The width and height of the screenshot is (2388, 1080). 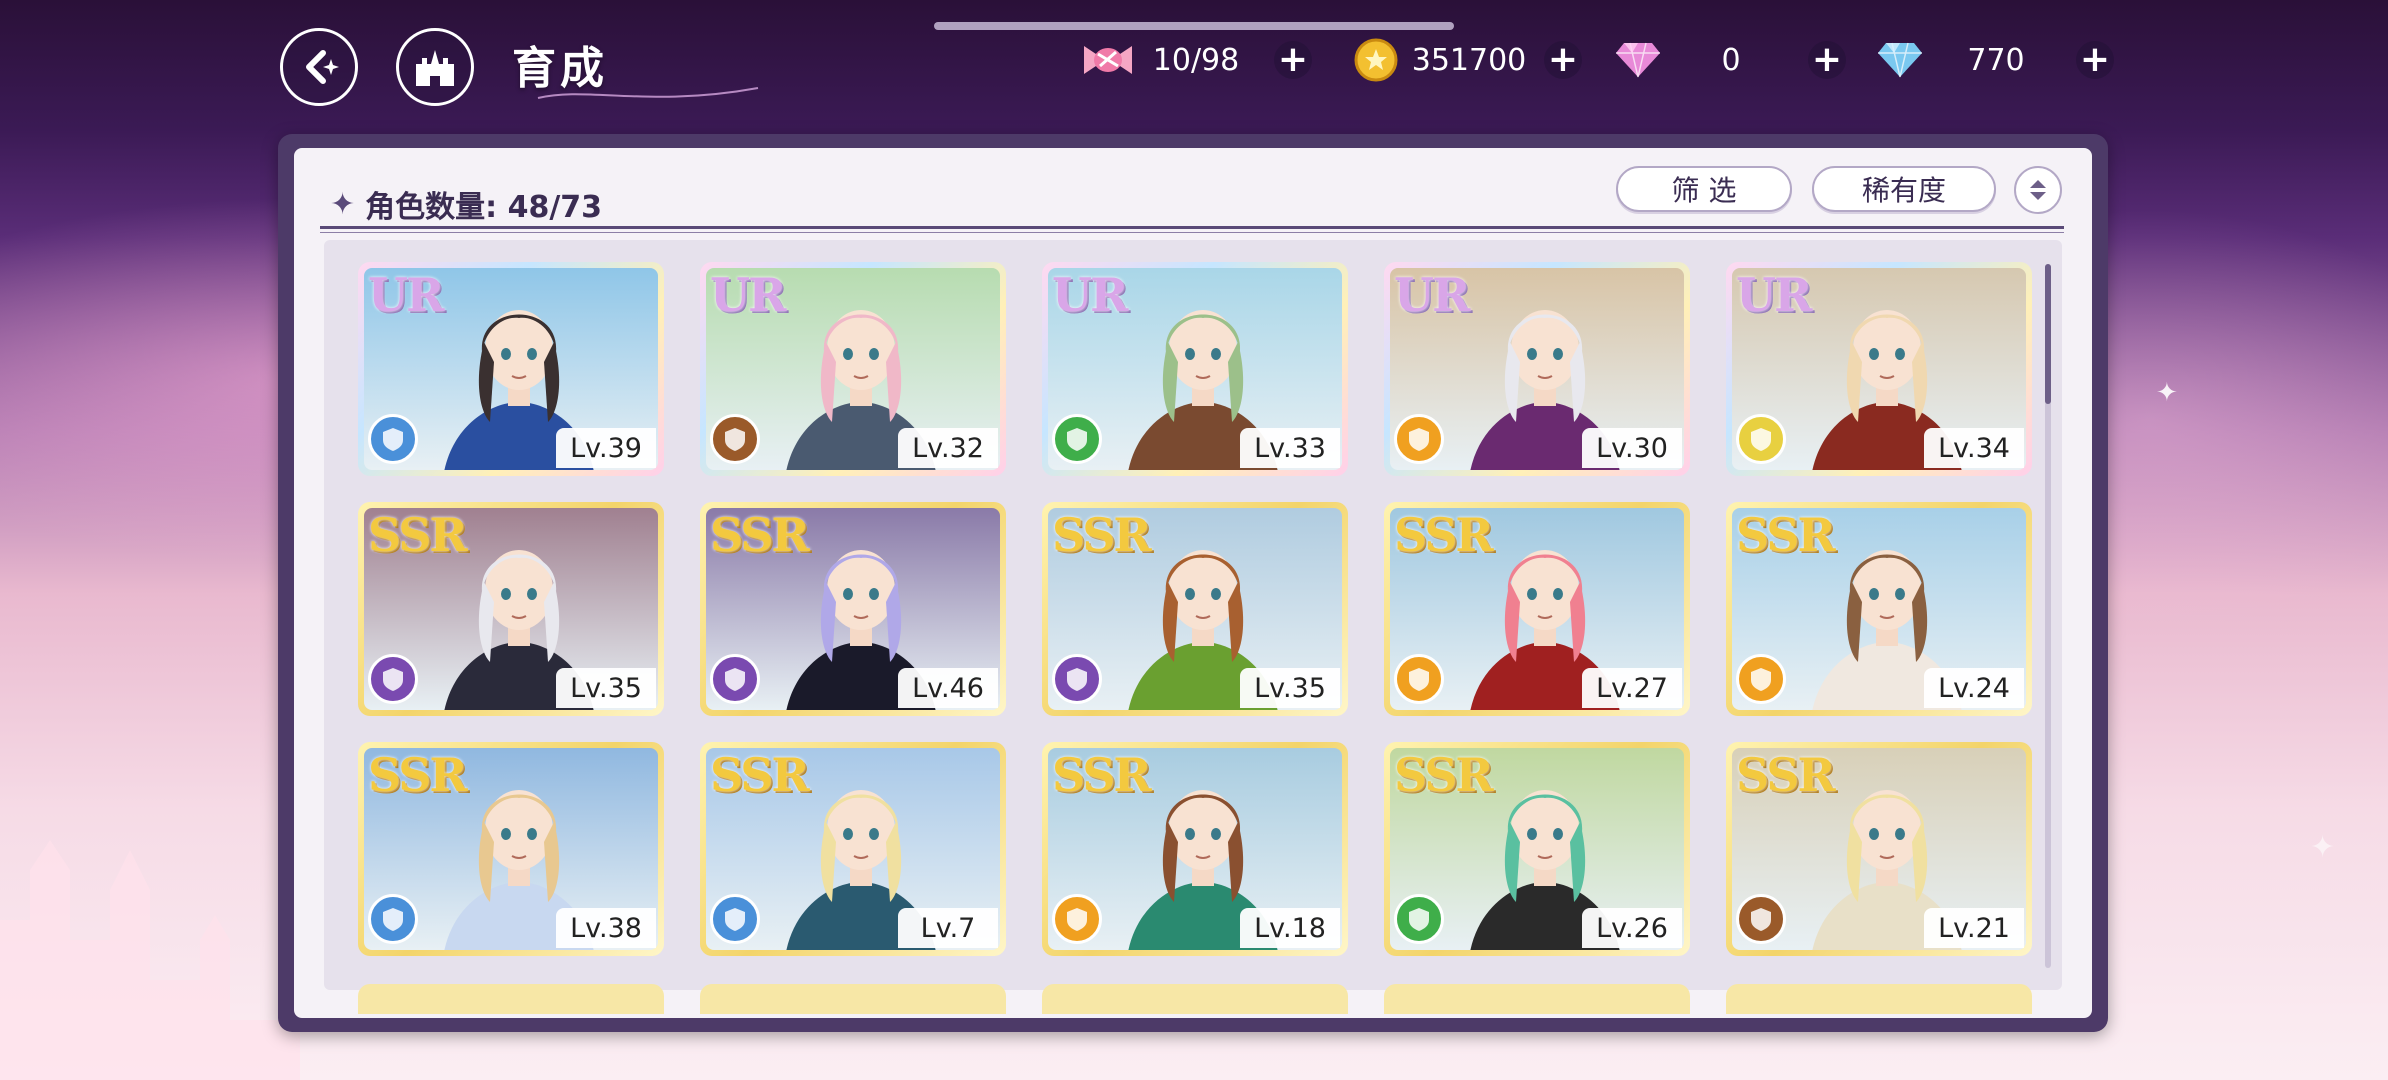 I want to click on home-button, so click(x=435, y=67).